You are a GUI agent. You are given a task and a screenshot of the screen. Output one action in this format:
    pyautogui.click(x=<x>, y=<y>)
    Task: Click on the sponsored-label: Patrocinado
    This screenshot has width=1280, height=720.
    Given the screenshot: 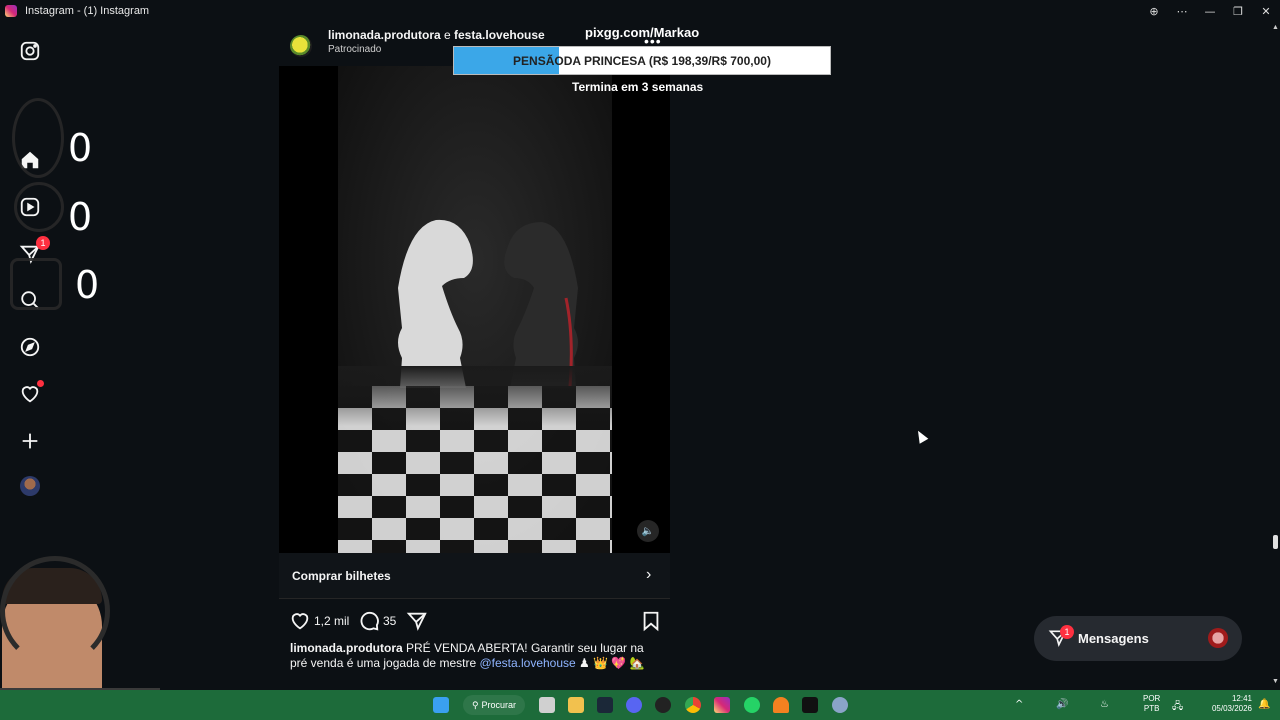 What is the action you would take?
    pyautogui.click(x=355, y=49)
    